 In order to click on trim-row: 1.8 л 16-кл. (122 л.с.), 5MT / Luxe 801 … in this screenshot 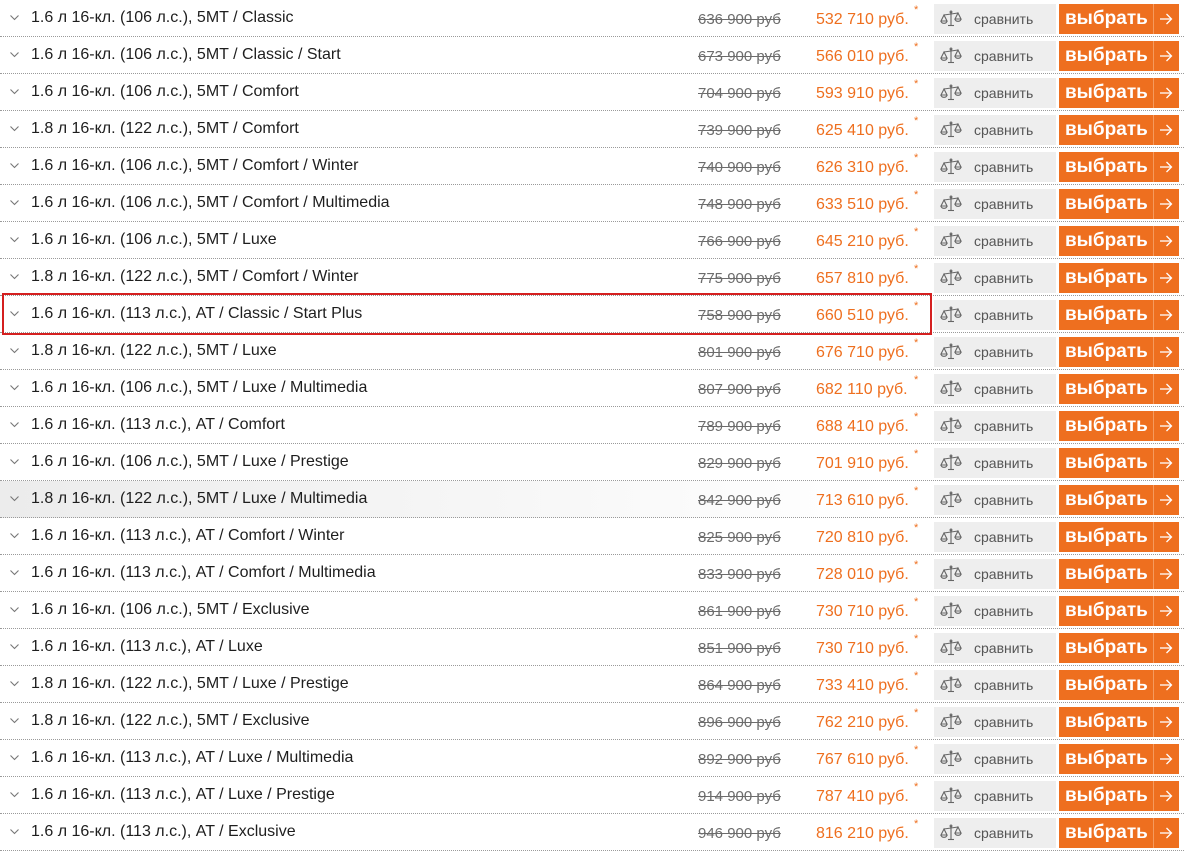, I will do `click(592, 351)`.